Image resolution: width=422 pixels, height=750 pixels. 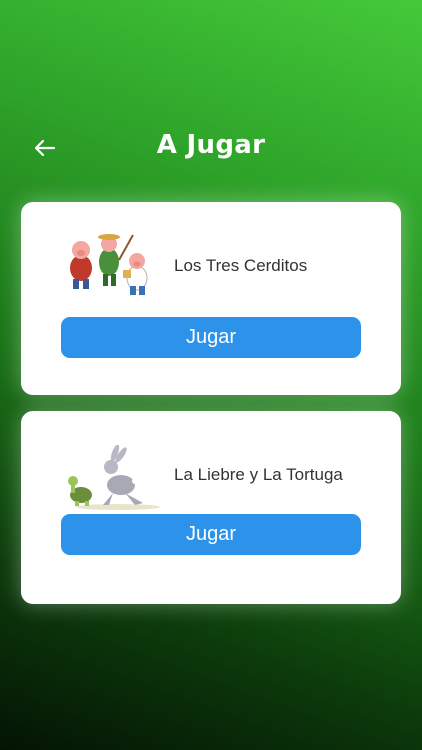 What do you see at coordinates (109, 264) in the screenshot?
I see `three-little-pigs-illustration` at bounding box center [109, 264].